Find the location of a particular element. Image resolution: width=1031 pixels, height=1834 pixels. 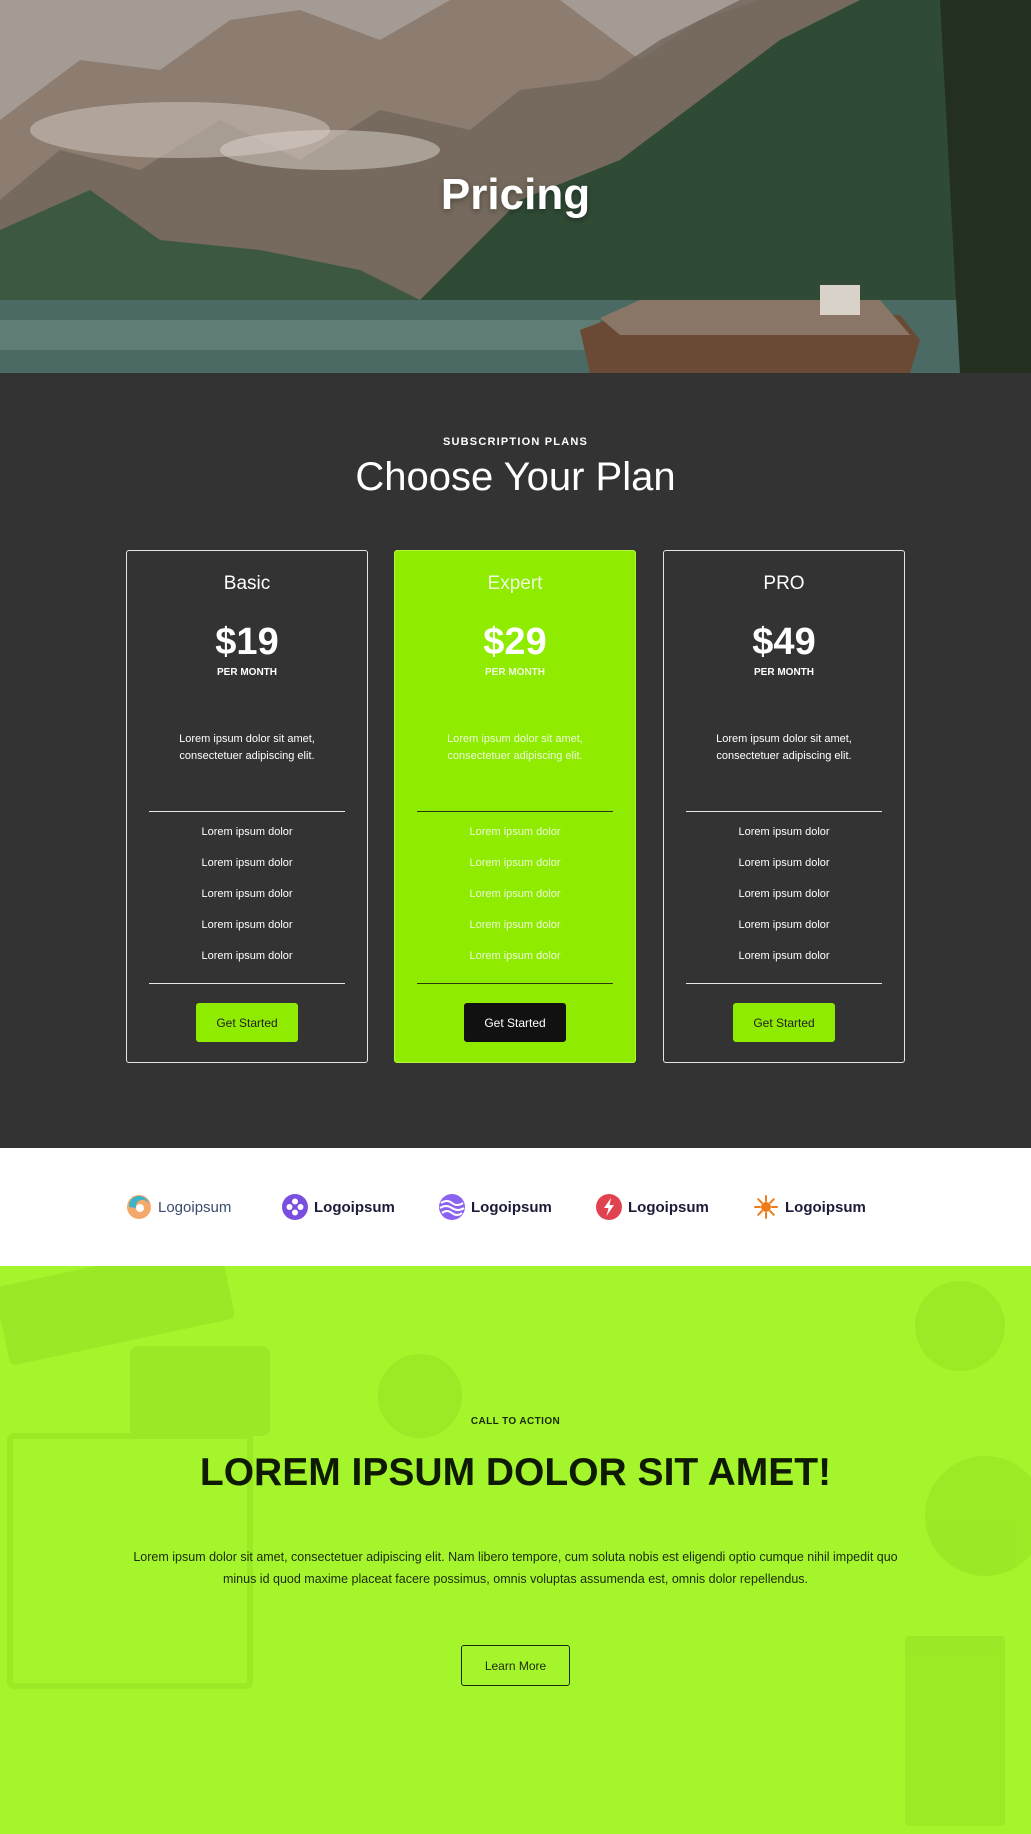

plan-price: $29 is located at coordinates (515, 642).